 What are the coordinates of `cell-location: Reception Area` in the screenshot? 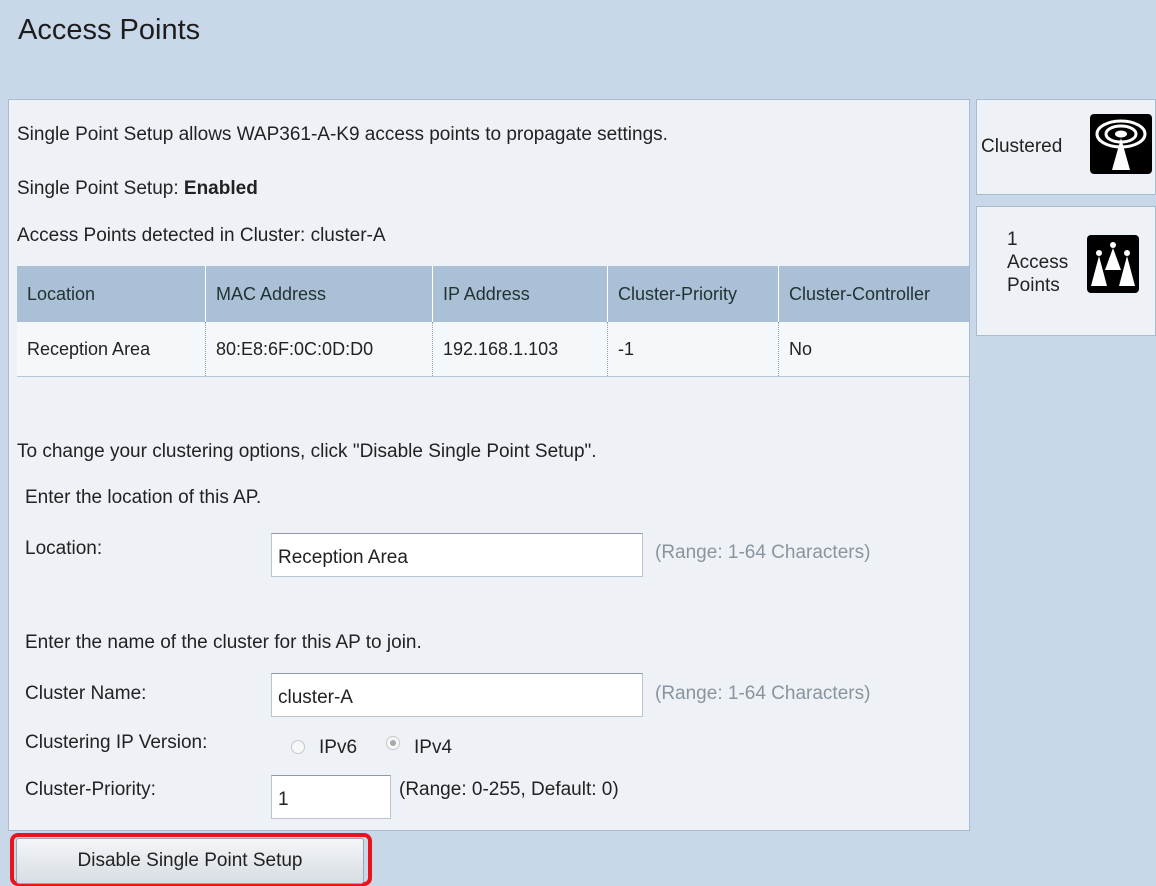 It's located at (111, 349).